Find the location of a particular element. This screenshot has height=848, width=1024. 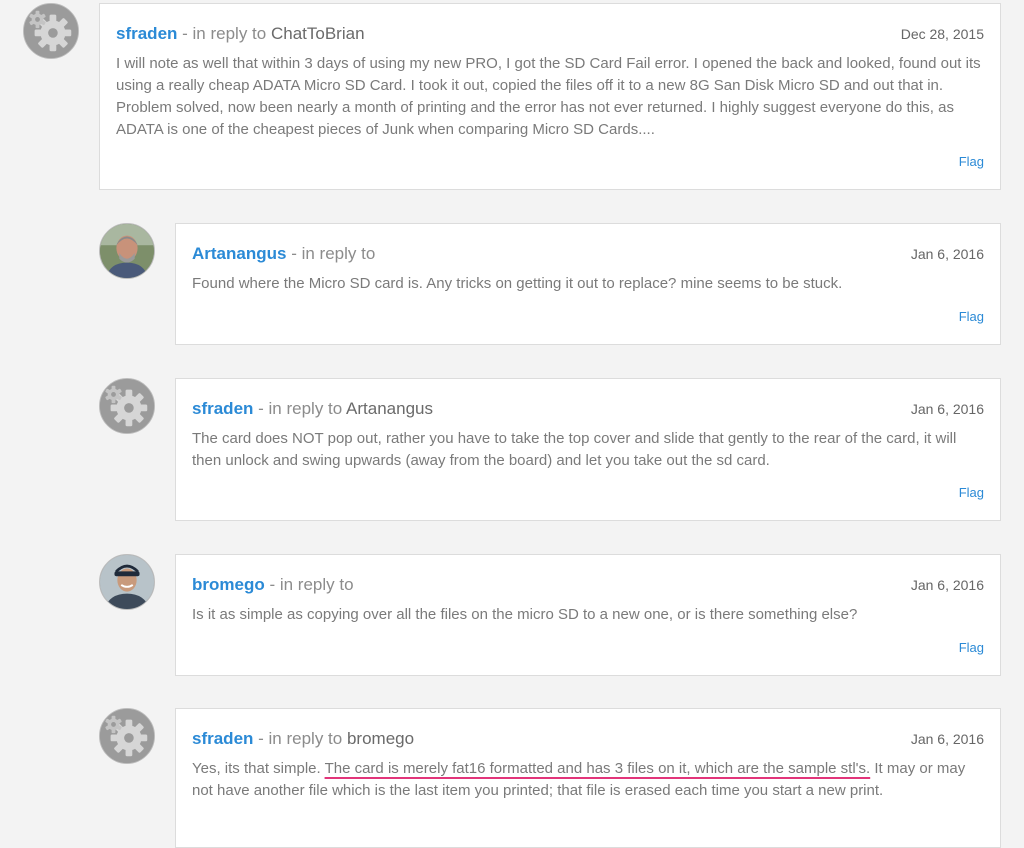

comment-meta: bromego - in reply to is located at coordinates (273, 585).